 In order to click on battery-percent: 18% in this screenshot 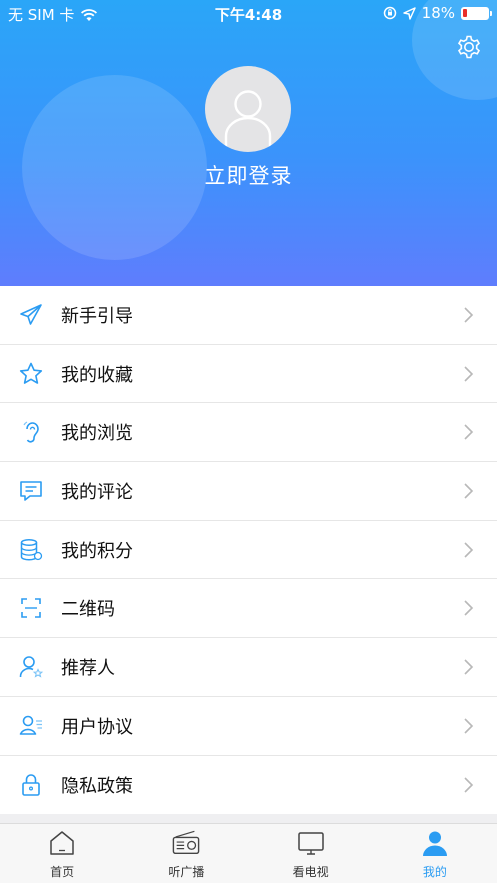, I will do `click(438, 13)`.